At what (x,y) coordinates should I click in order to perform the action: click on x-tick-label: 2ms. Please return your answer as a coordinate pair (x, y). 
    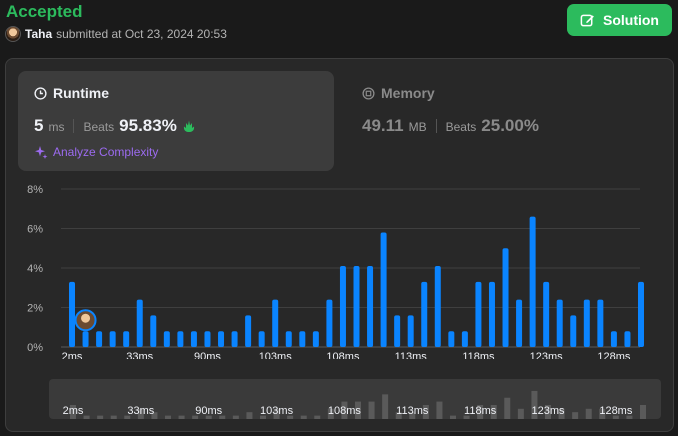
    Looking at the image, I should click on (72, 355).